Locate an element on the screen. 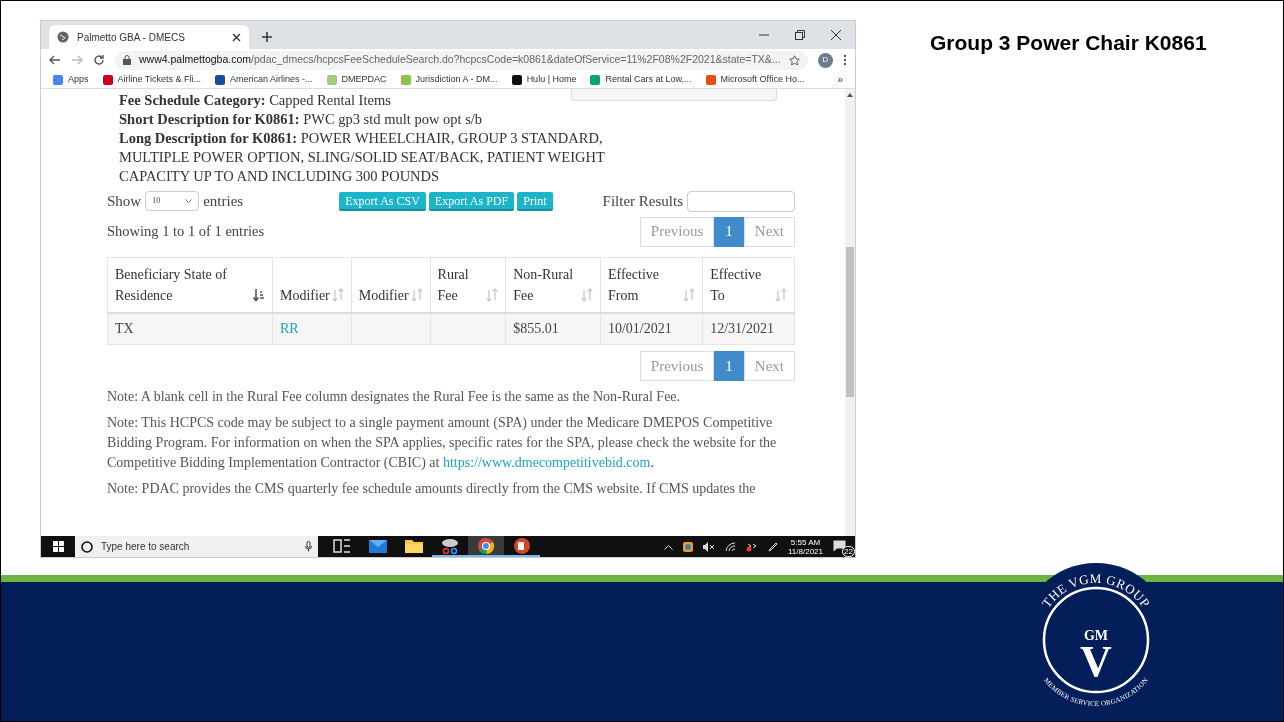  table-cell: 10/01/2021 is located at coordinates (639, 329).